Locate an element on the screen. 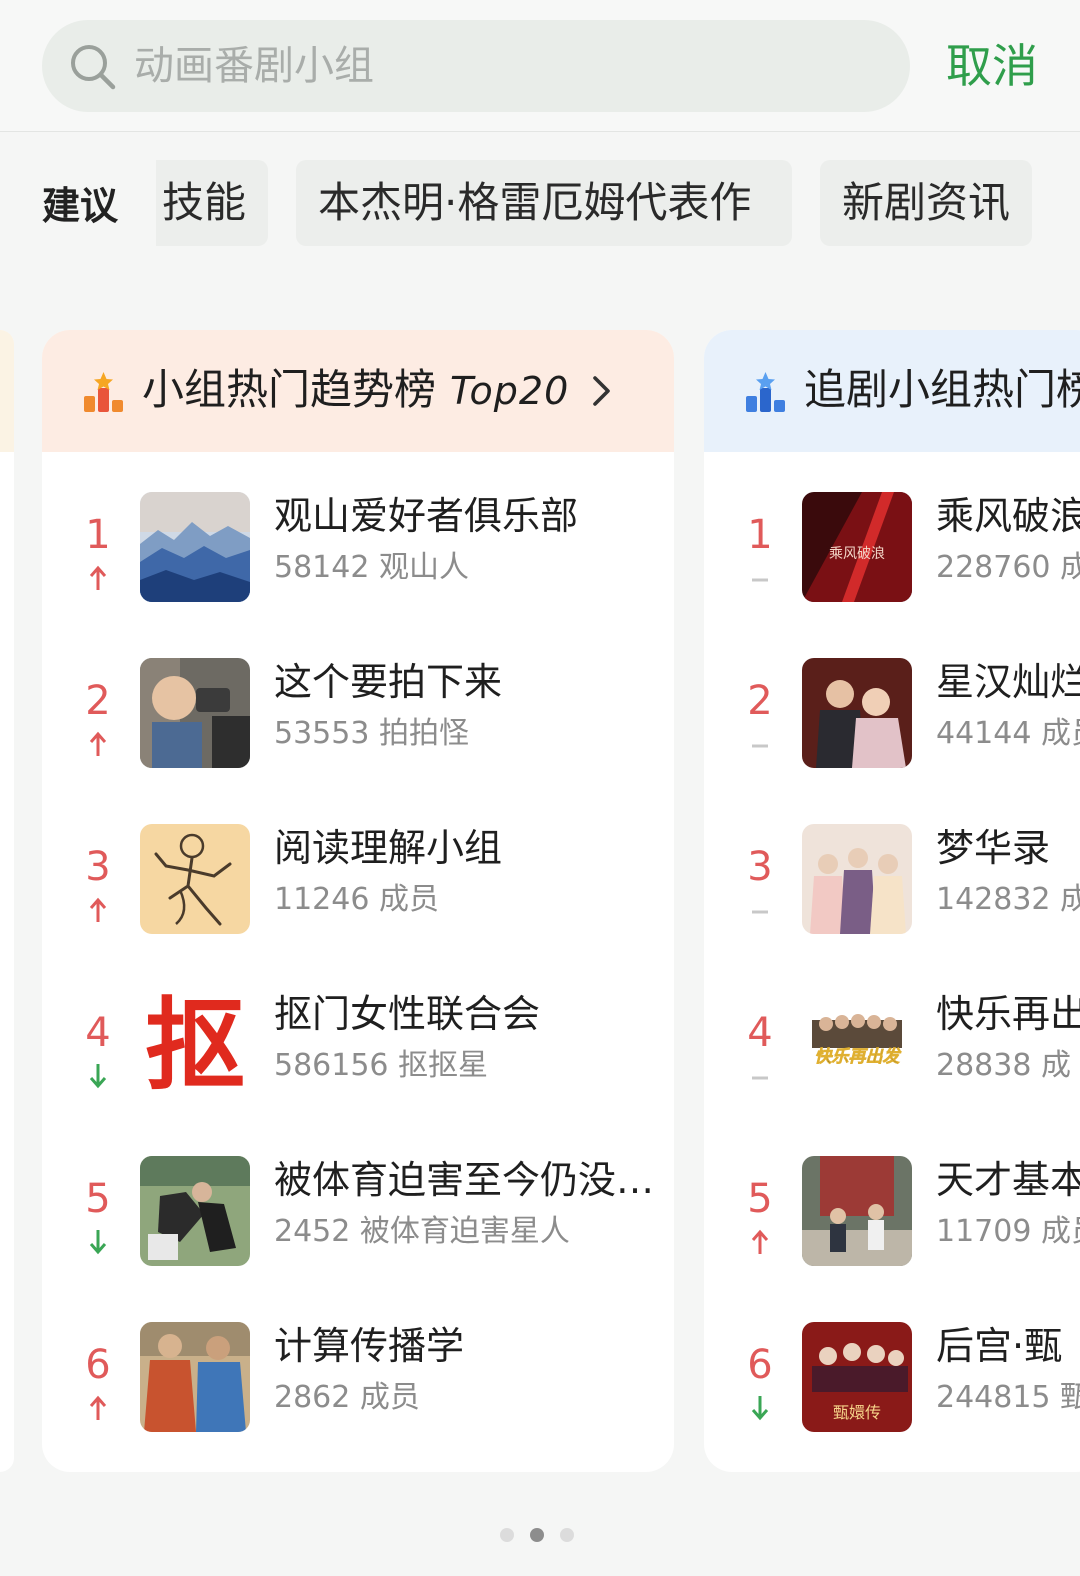 The image size is (1080, 1576). show-poster: 乘风破浪 is located at coordinates (857, 547).